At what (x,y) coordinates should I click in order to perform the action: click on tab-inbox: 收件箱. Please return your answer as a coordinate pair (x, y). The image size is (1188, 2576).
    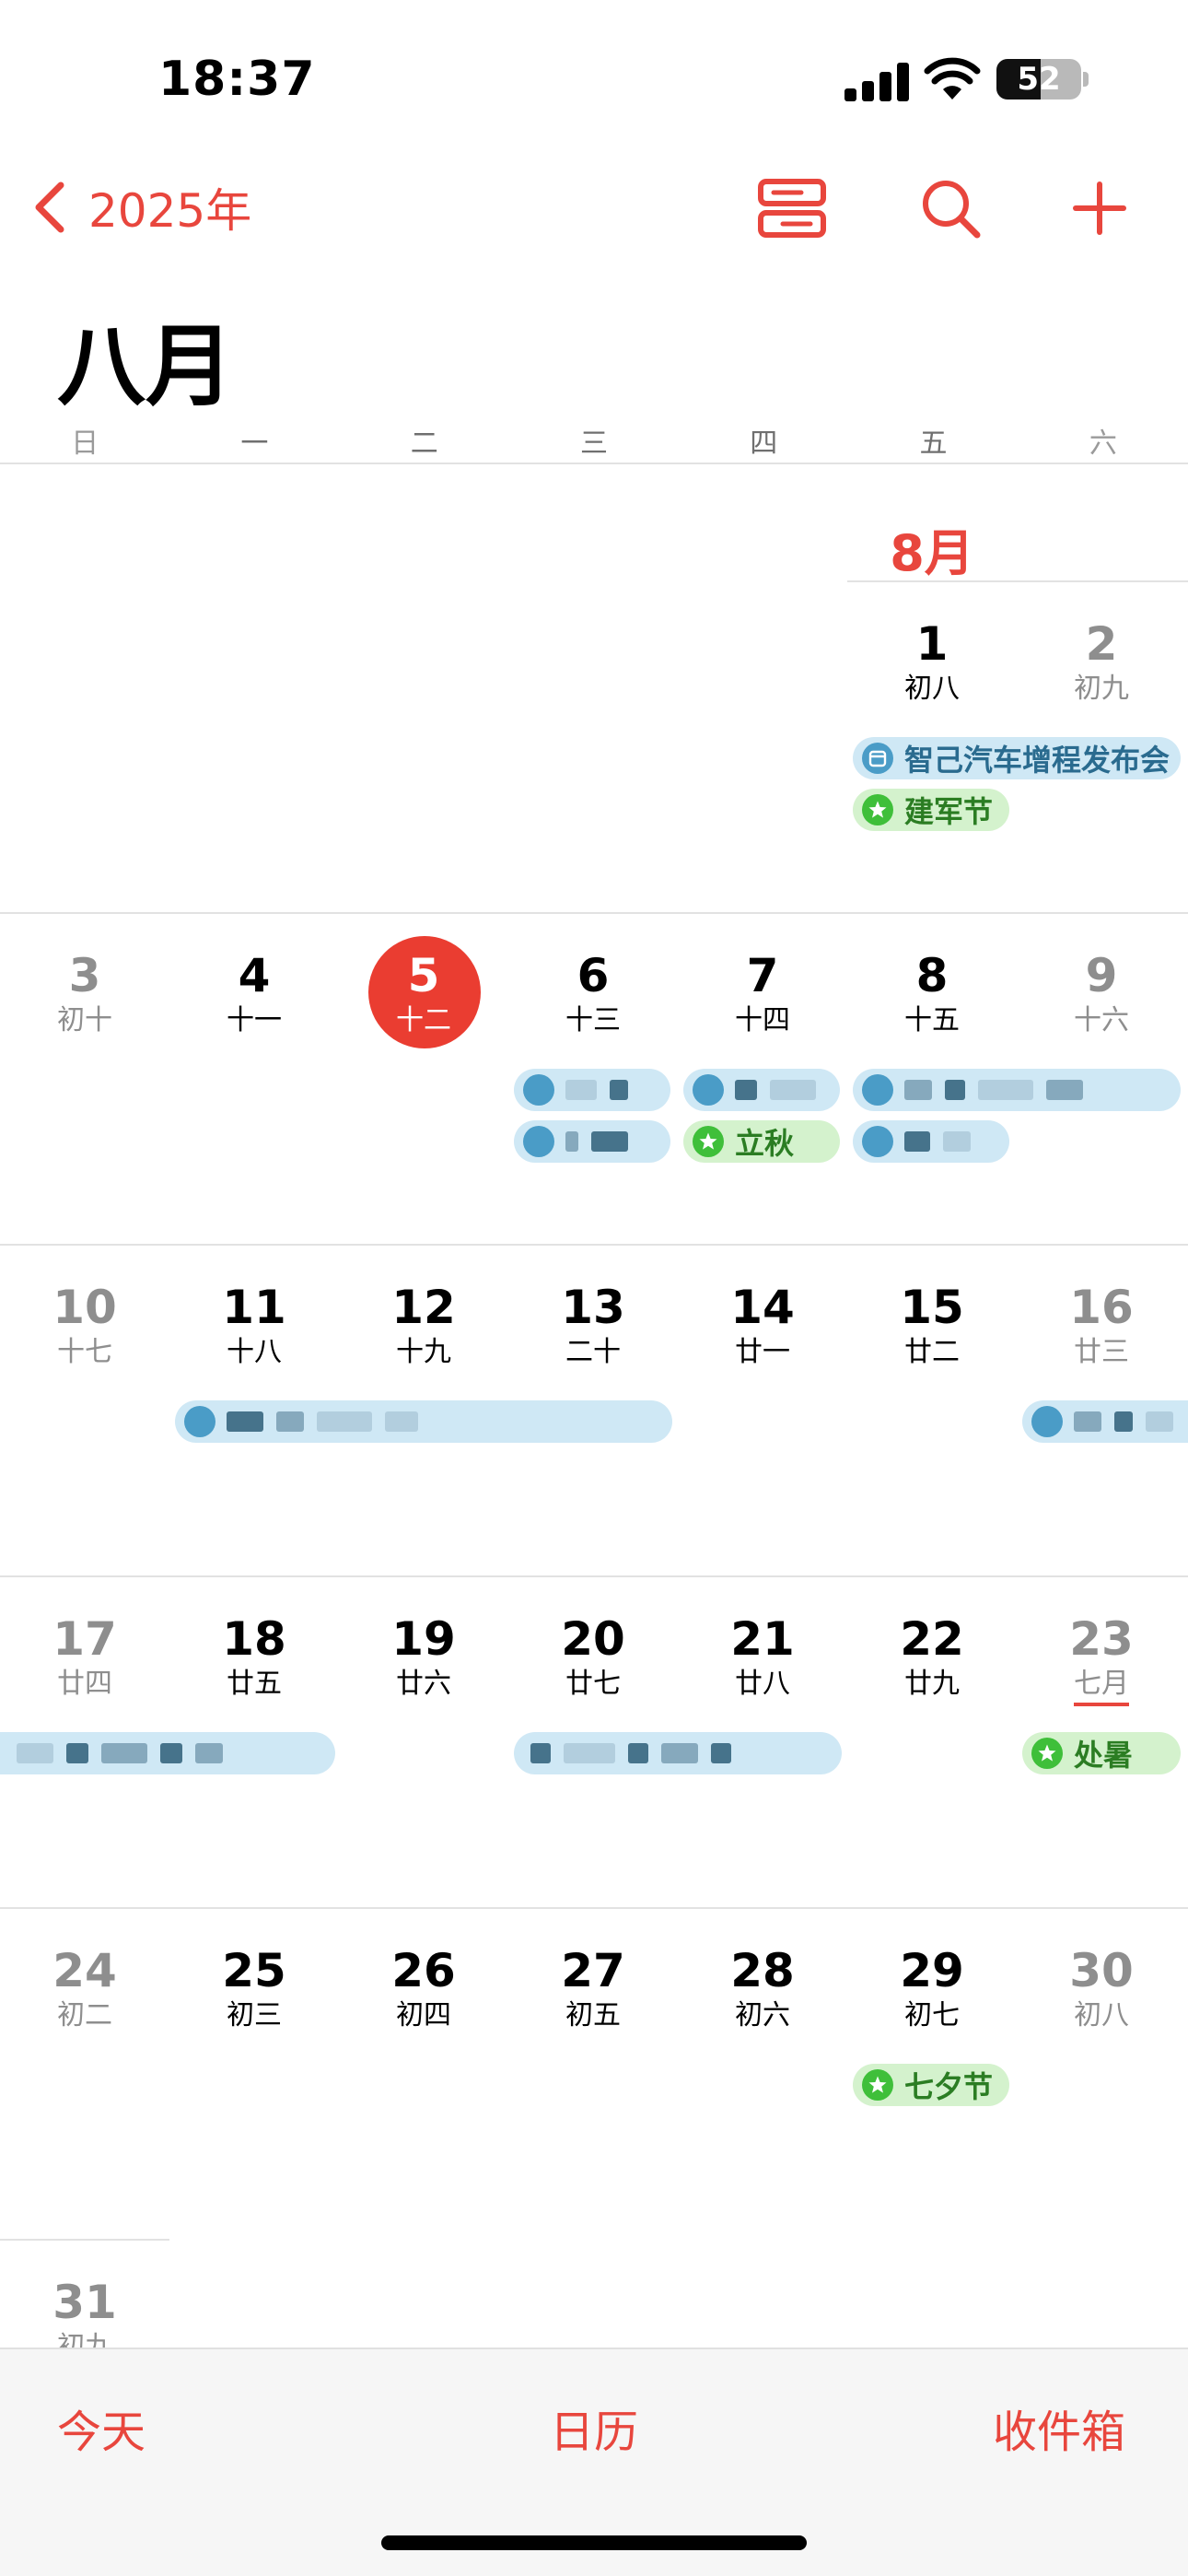
    Looking at the image, I should click on (1059, 2427).